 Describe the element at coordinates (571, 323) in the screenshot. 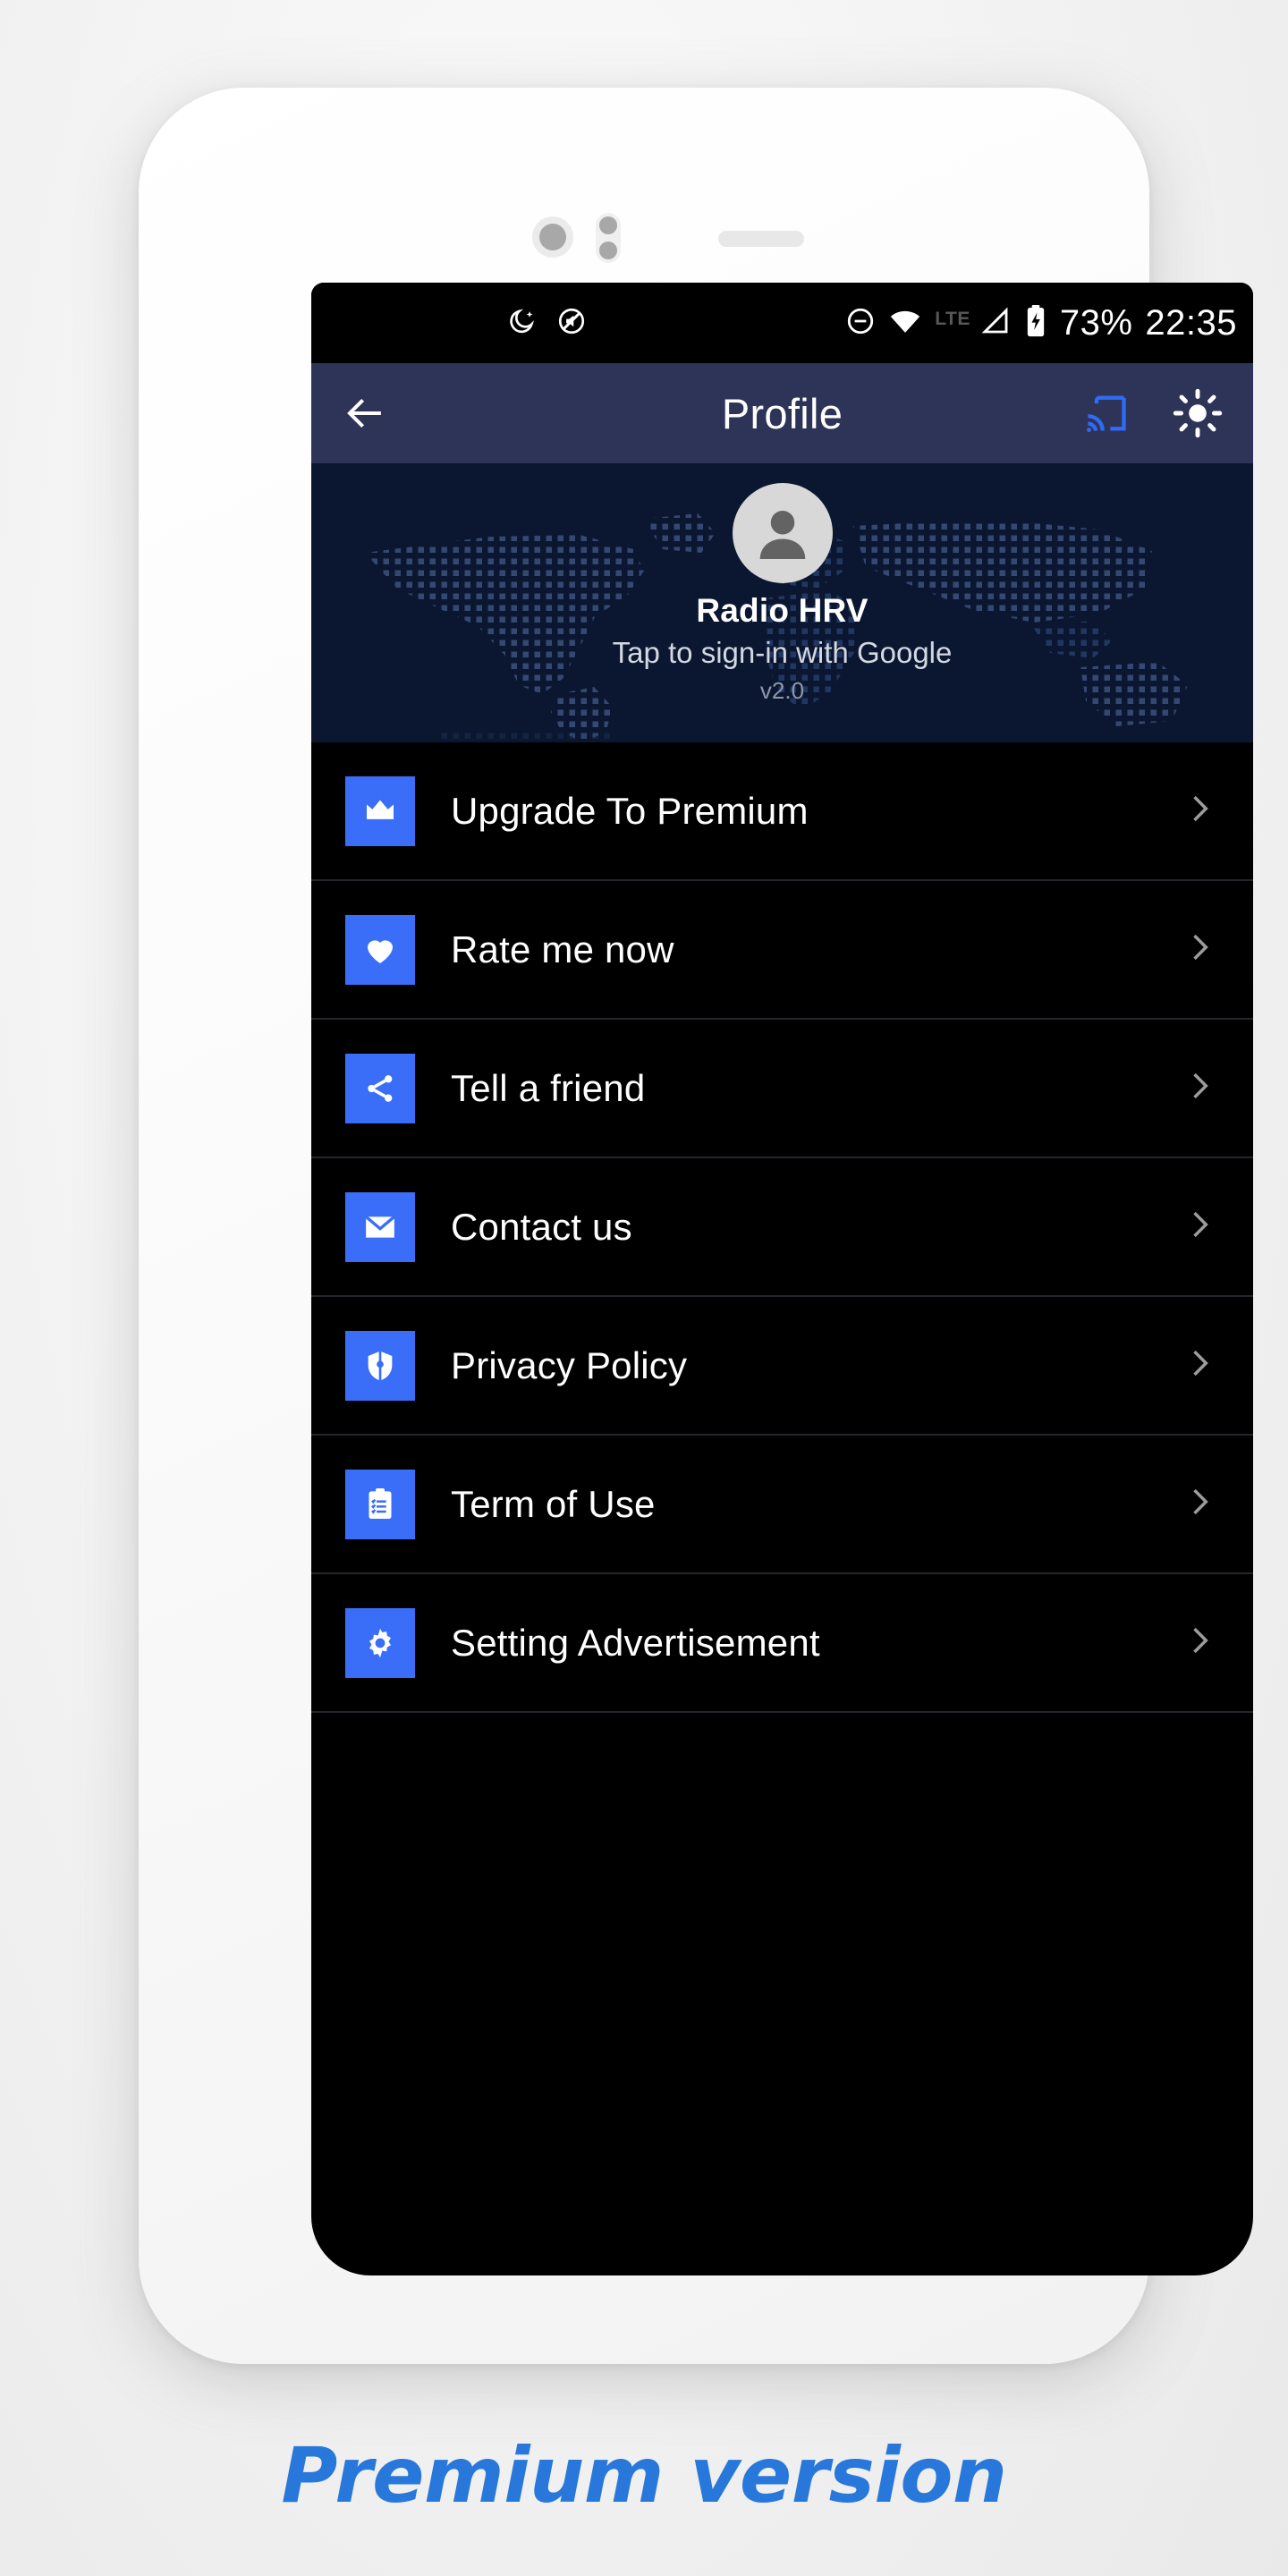

I see `no-sound-slash-icon` at that location.